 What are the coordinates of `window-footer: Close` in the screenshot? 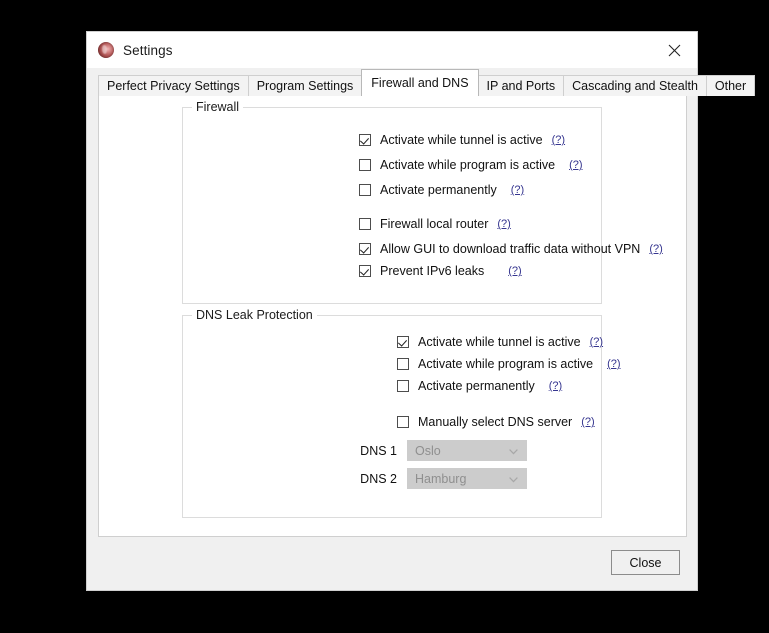 It's located at (392, 563).